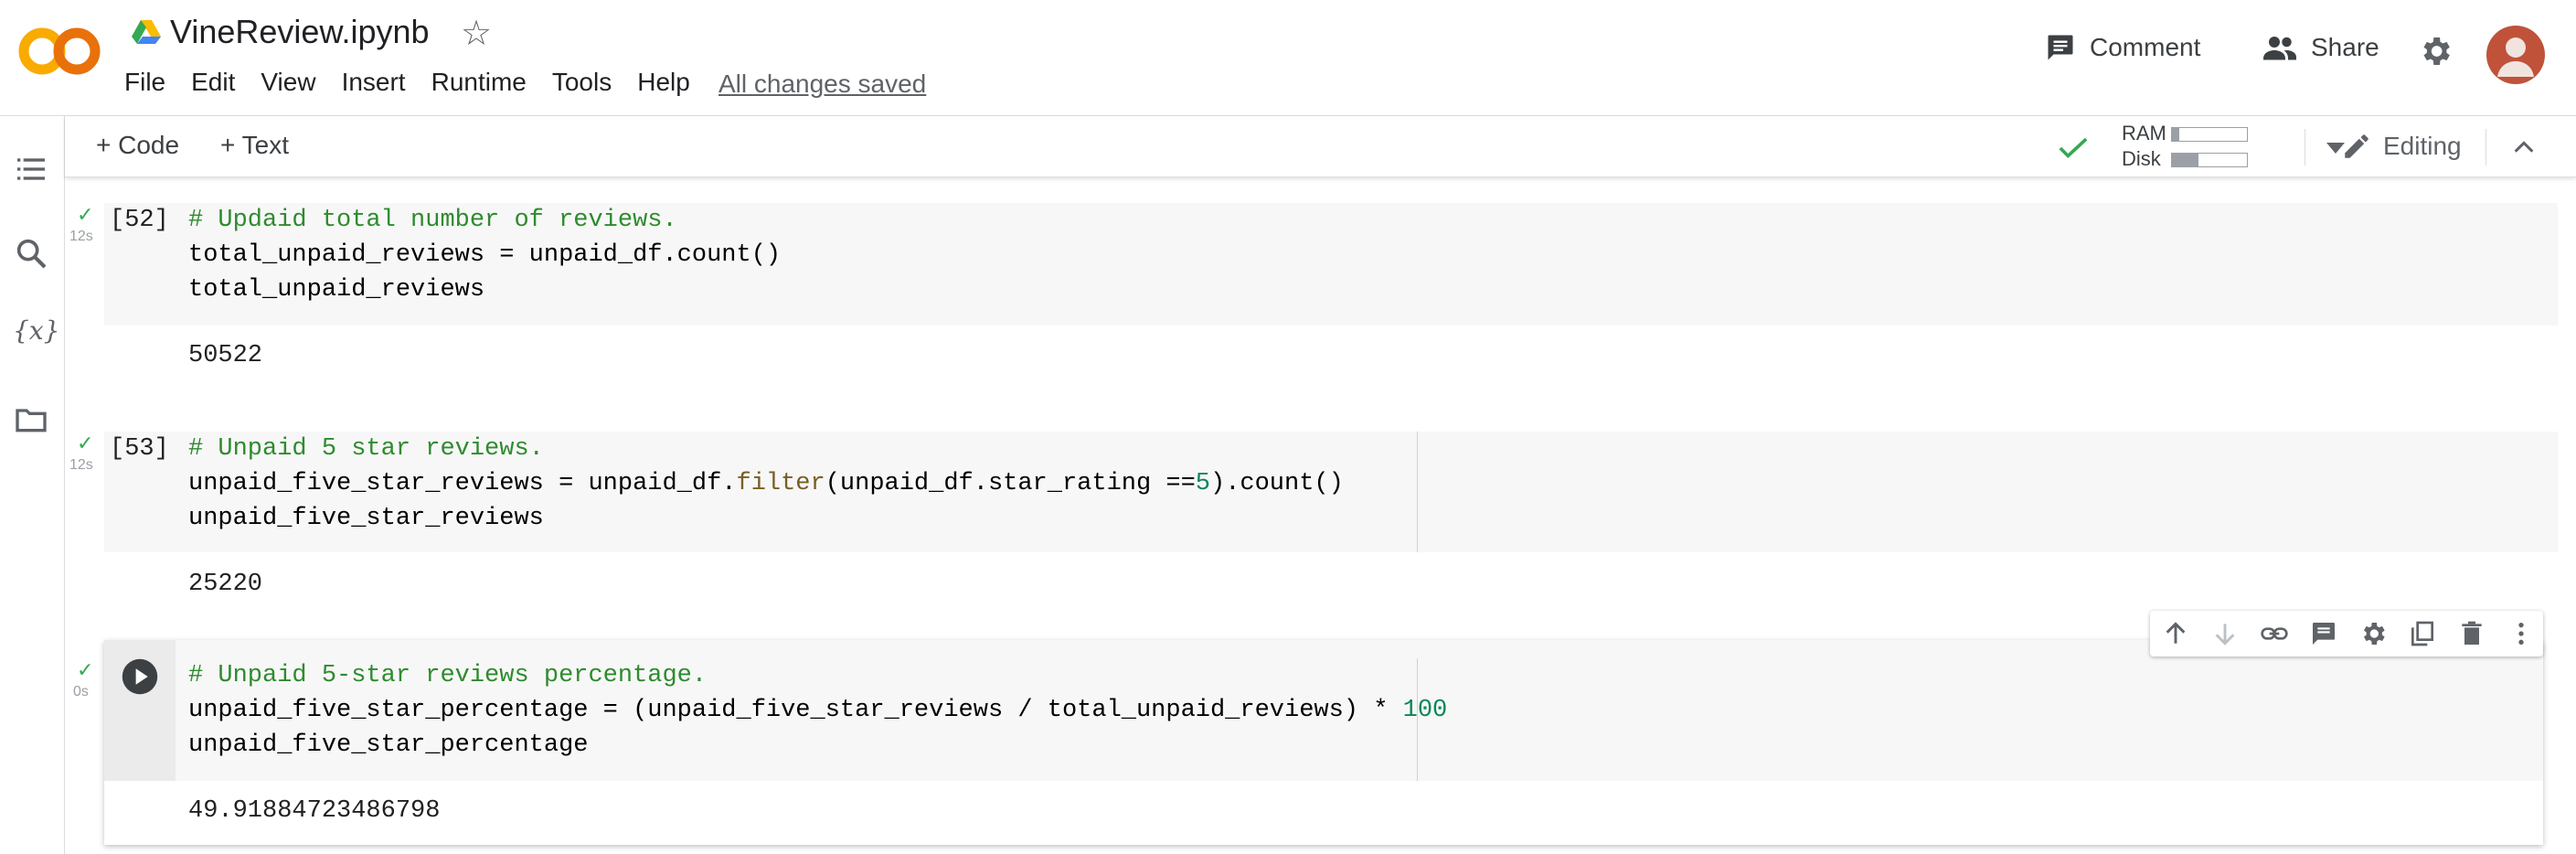 The width and height of the screenshot is (2576, 854). Describe the element at coordinates (822, 84) in the screenshot. I see `save-status: All changes saved` at that location.